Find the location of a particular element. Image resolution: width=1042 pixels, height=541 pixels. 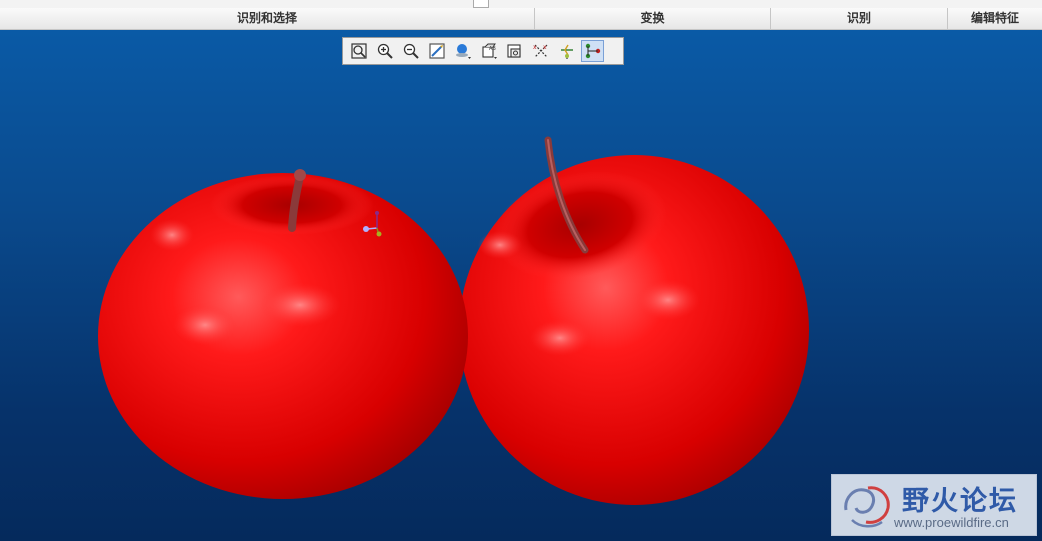

zoom-out-icon is located at coordinates (410, 51).